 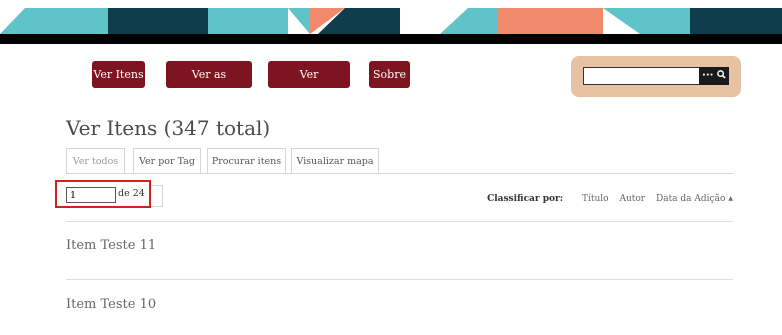 What do you see at coordinates (118, 74) in the screenshot?
I see `nav-ver-itens-button: Ver Itens` at bounding box center [118, 74].